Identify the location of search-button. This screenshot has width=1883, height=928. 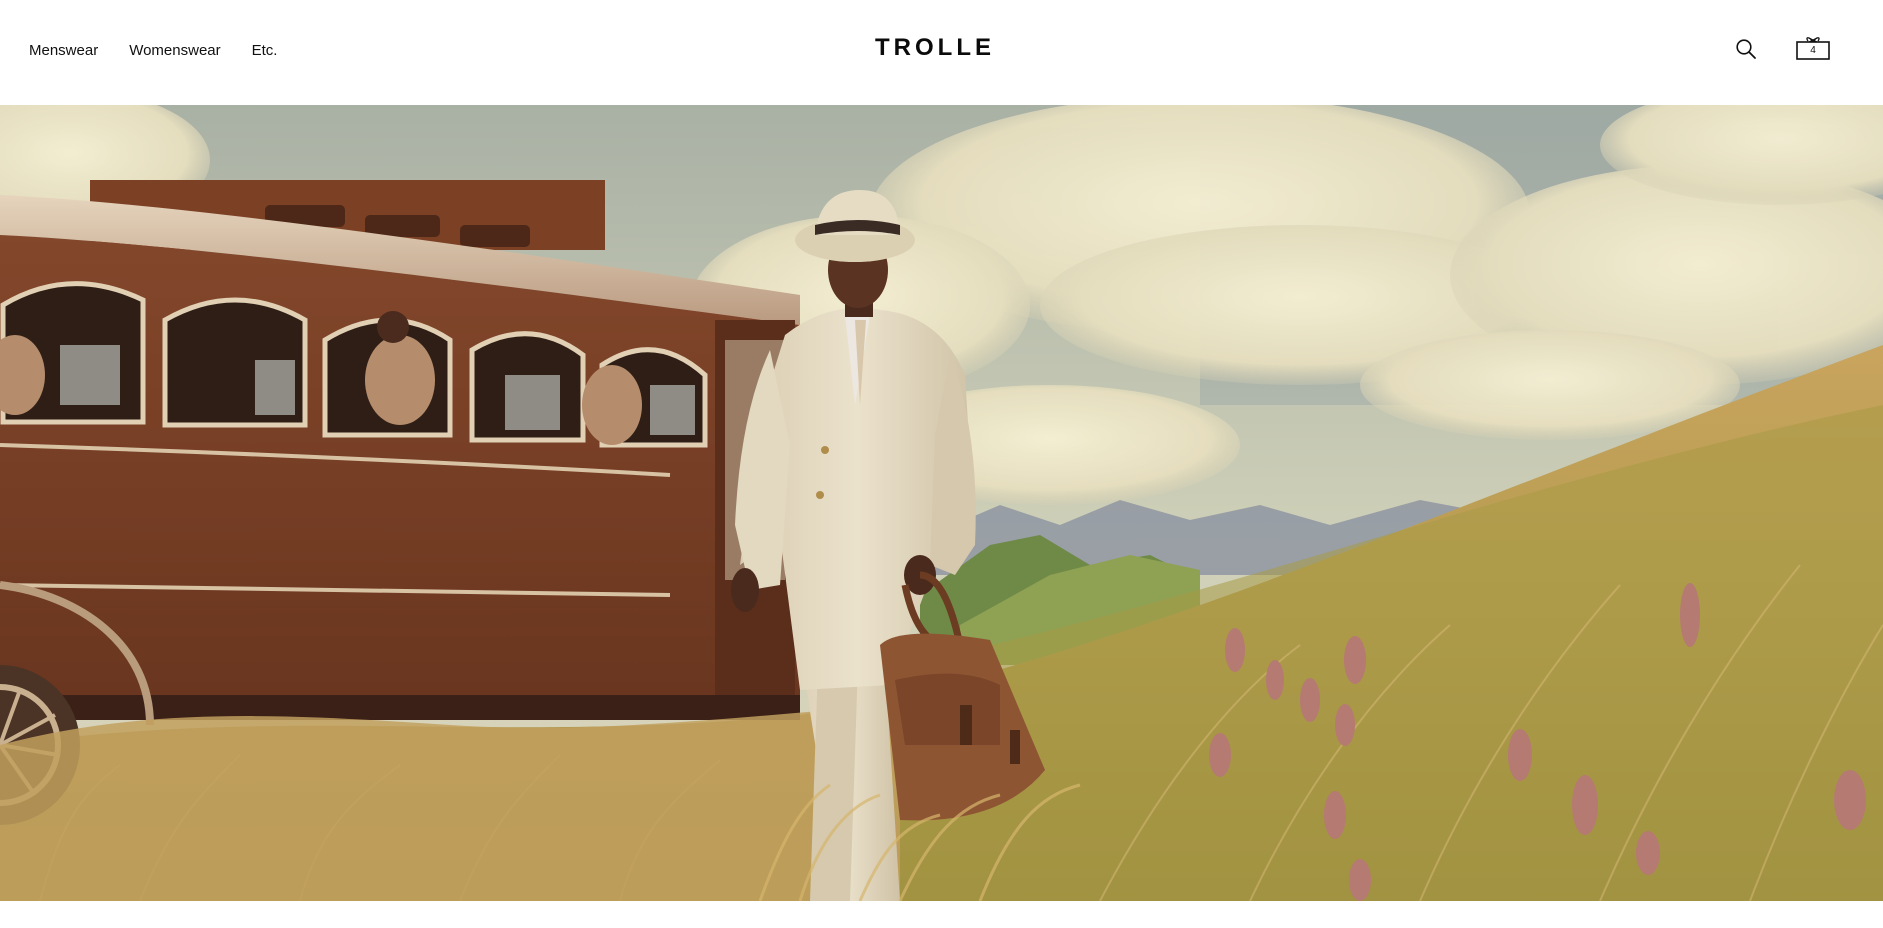
(1746, 49).